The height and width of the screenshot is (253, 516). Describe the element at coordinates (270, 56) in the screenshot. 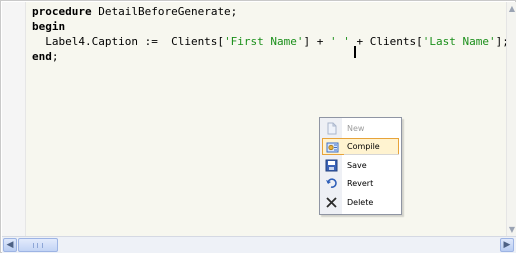

I see `code-line-4: end;` at that location.